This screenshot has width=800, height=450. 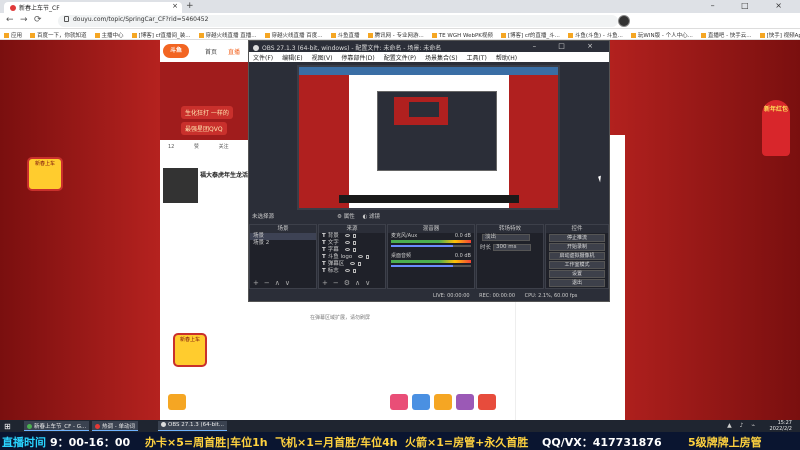 I want to click on bookmark-item: TE WGH WebPK视频, so click(x=462, y=35).